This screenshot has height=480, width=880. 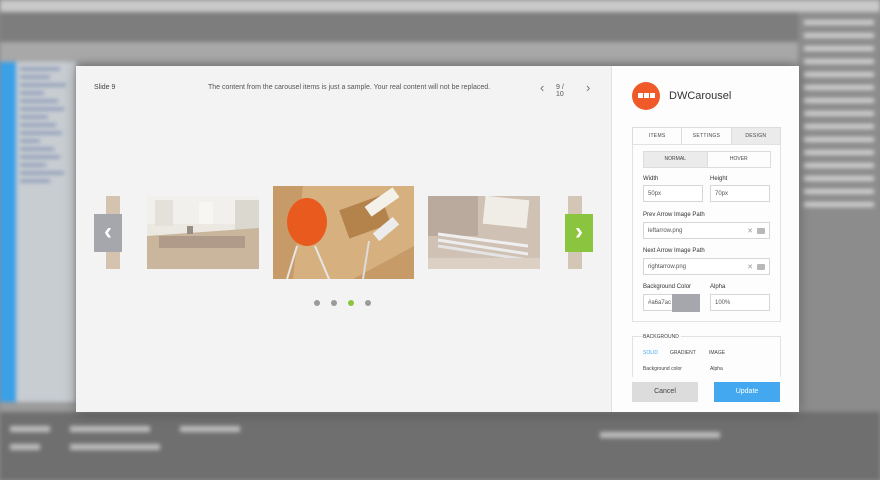 I want to click on toolbar, so click(x=440, y=27).